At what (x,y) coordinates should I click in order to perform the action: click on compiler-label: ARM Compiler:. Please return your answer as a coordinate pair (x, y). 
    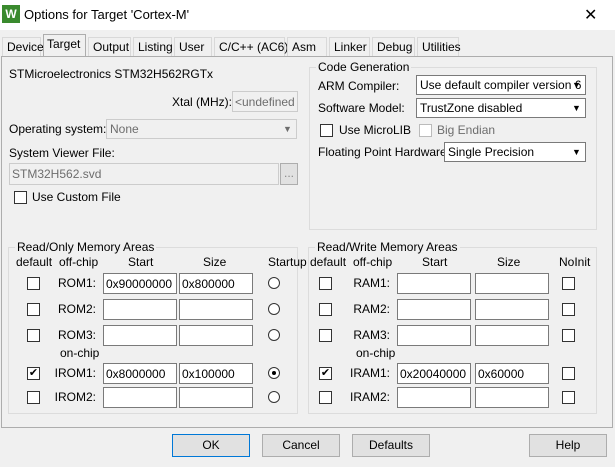
    Looking at the image, I should click on (359, 86).